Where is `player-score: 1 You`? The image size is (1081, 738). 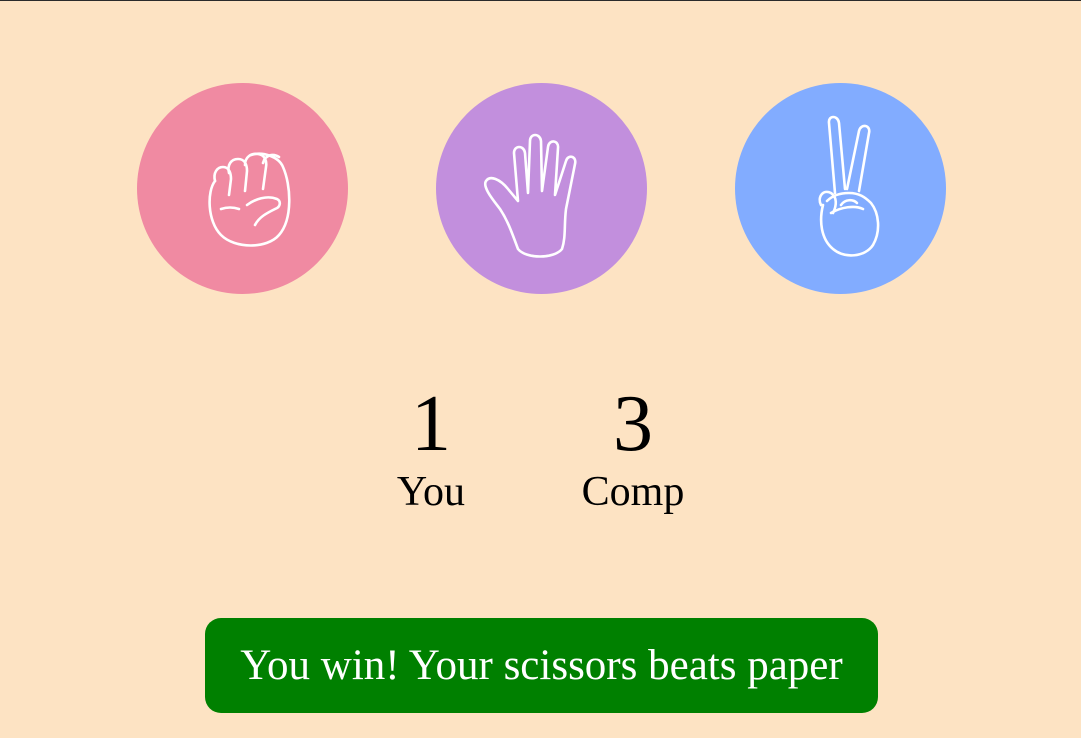 player-score: 1 You is located at coordinates (431, 448).